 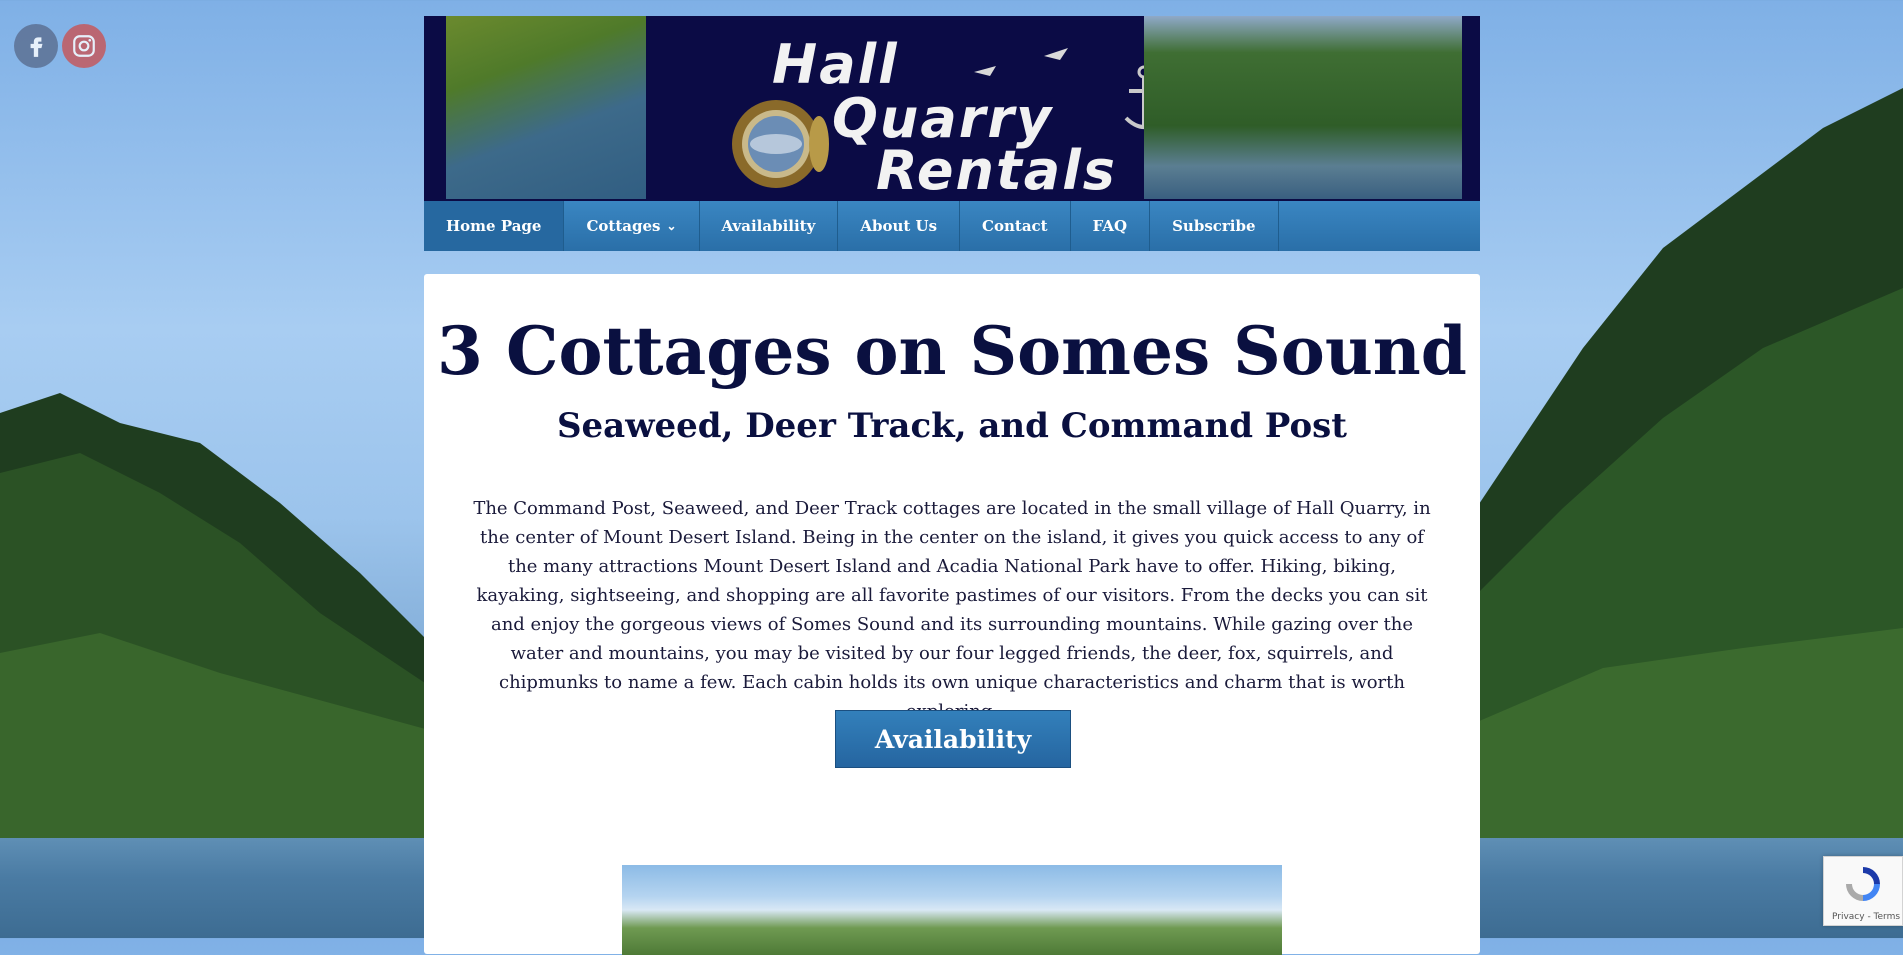 I want to click on nav-item-contact: Contact, so click(x=1015, y=226).